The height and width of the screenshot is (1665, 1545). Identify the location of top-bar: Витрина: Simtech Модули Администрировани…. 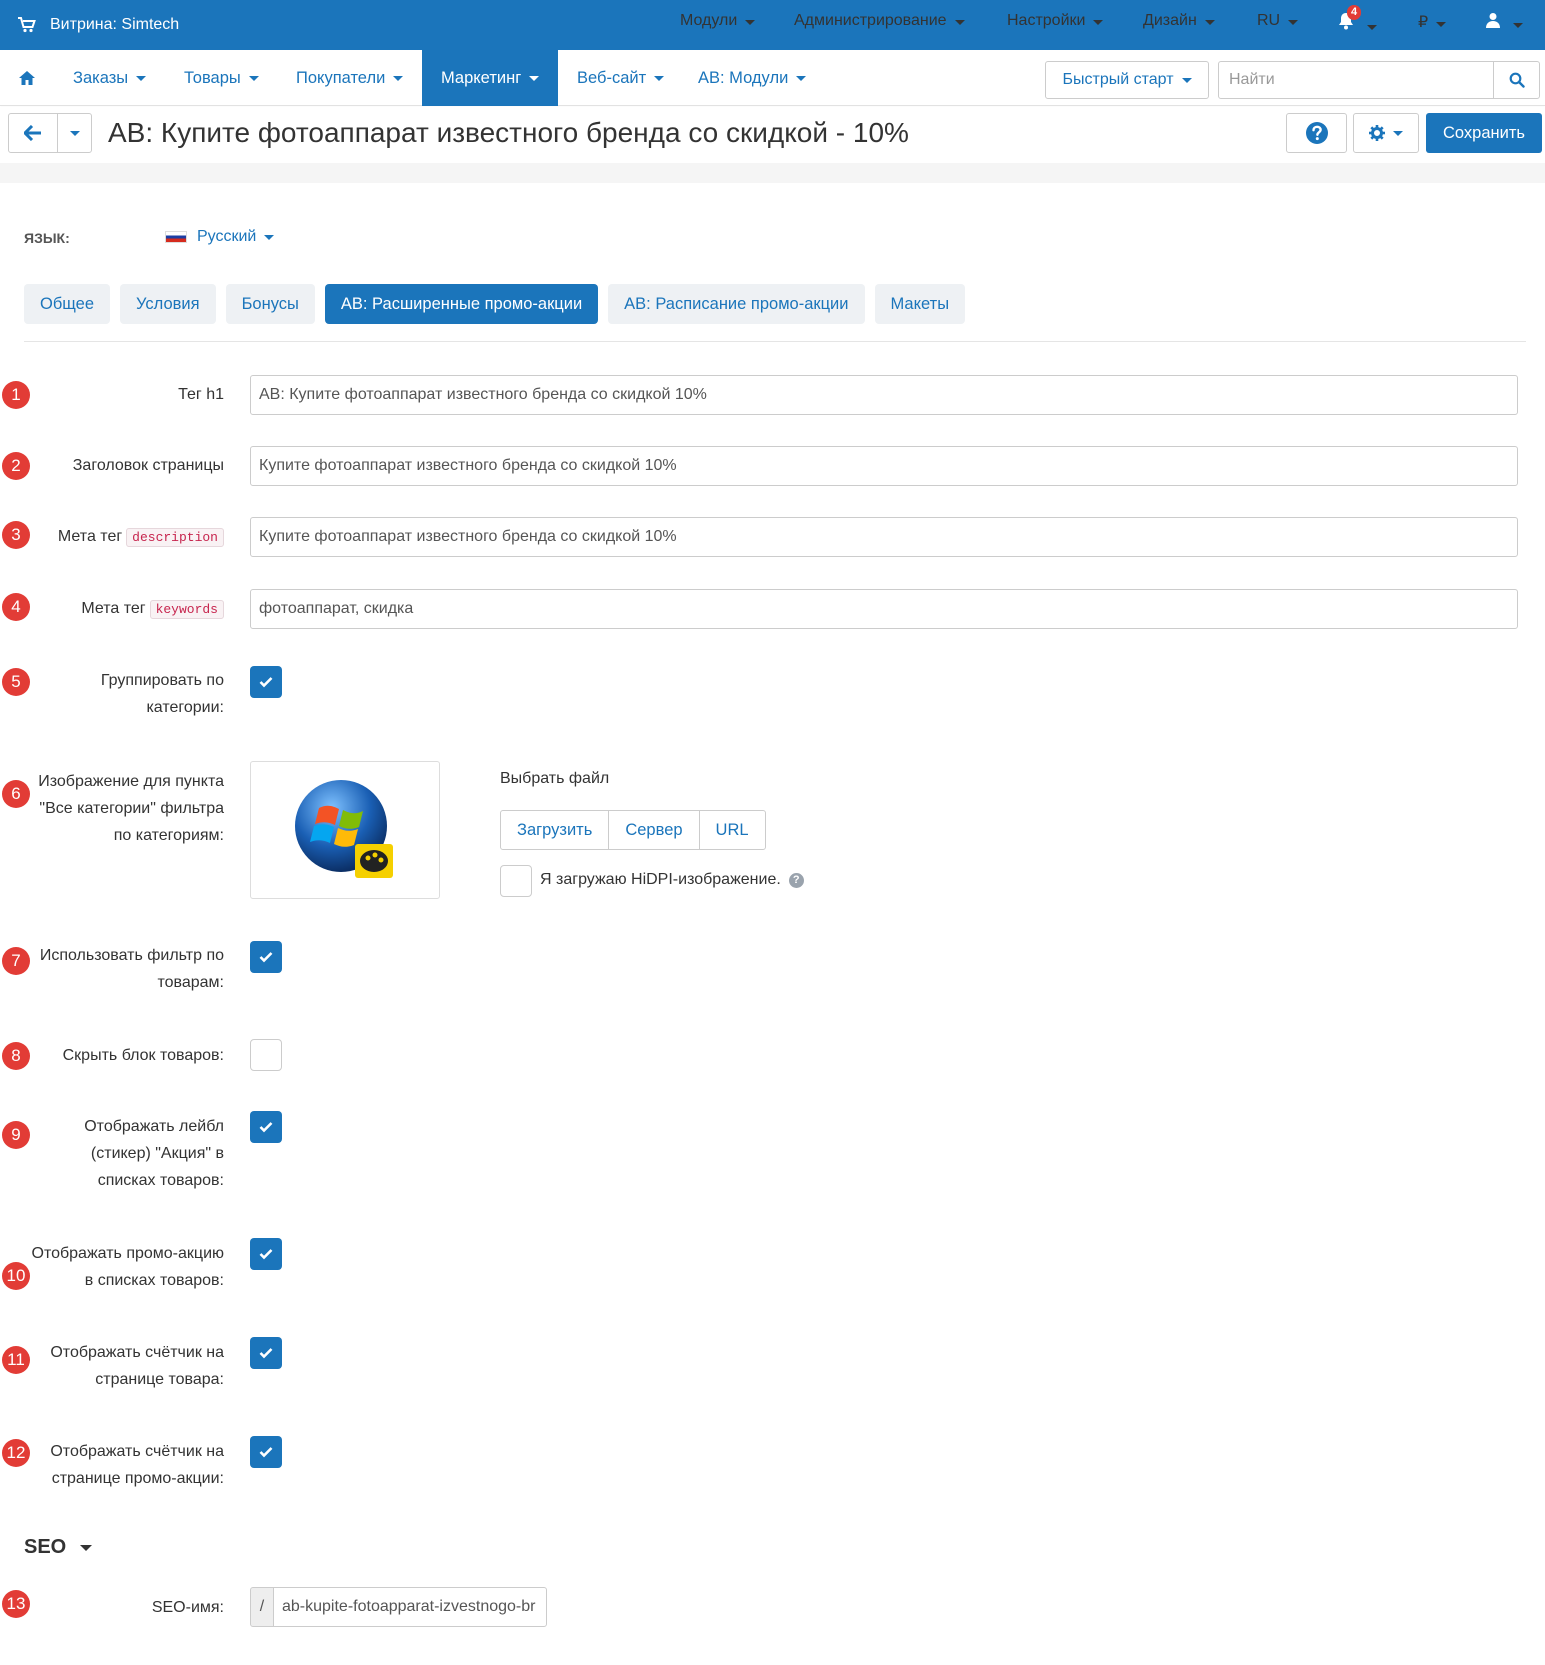
(772, 25).